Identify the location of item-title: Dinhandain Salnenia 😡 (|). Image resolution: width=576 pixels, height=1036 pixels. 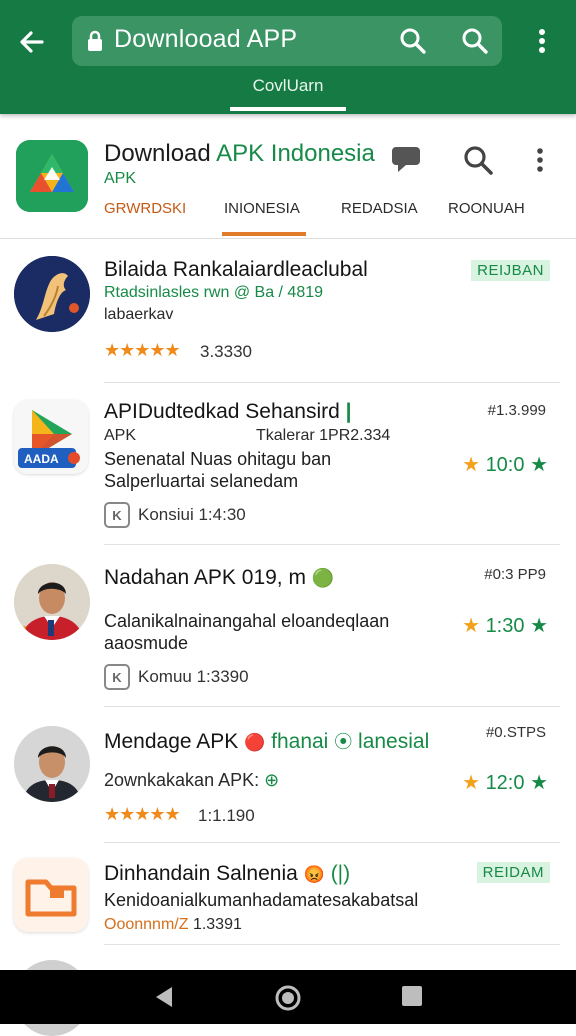
(227, 874).